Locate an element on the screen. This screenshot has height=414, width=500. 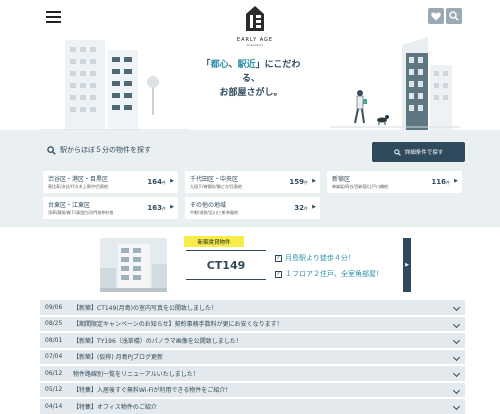
area-name: 新宿区 is located at coordinates (341, 179).